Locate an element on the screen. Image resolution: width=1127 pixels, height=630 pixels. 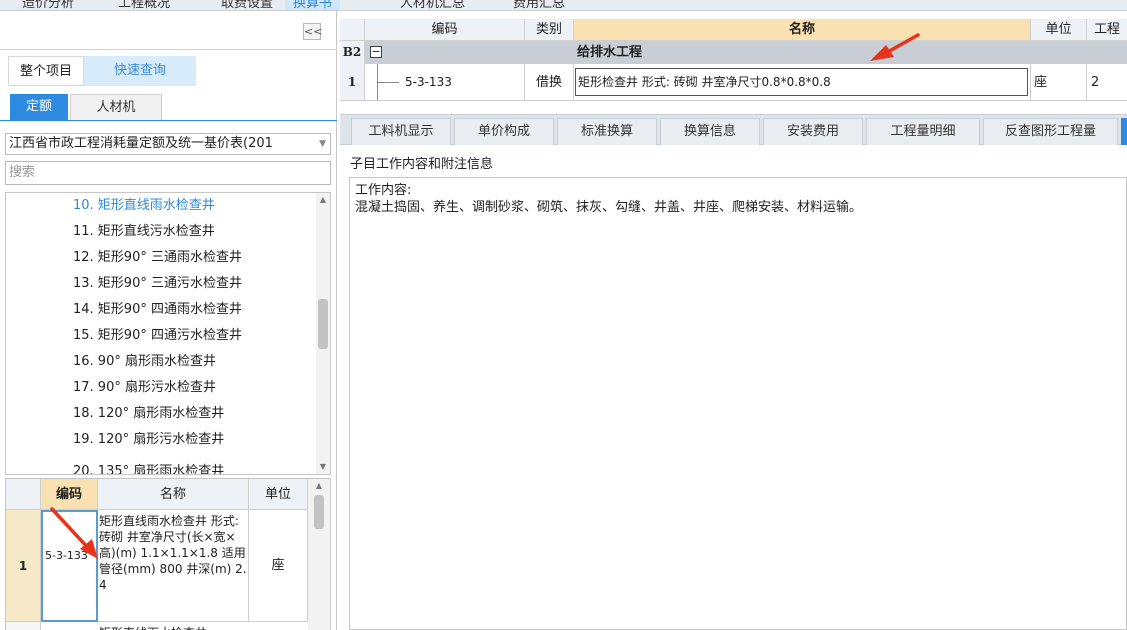
tree-item: 11. 矩形直线污水检查井 is located at coordinates (144, 232).